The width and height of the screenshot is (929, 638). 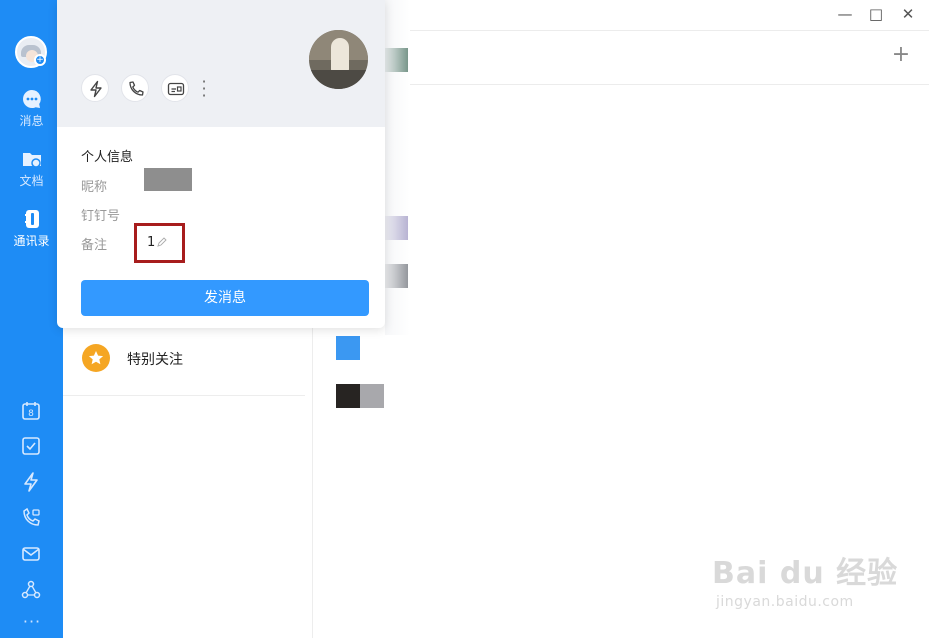 What do you see at coordinates (31, 414) in the screenshot?
I see `calendar-day: 8` at bounding box center [31, 414].